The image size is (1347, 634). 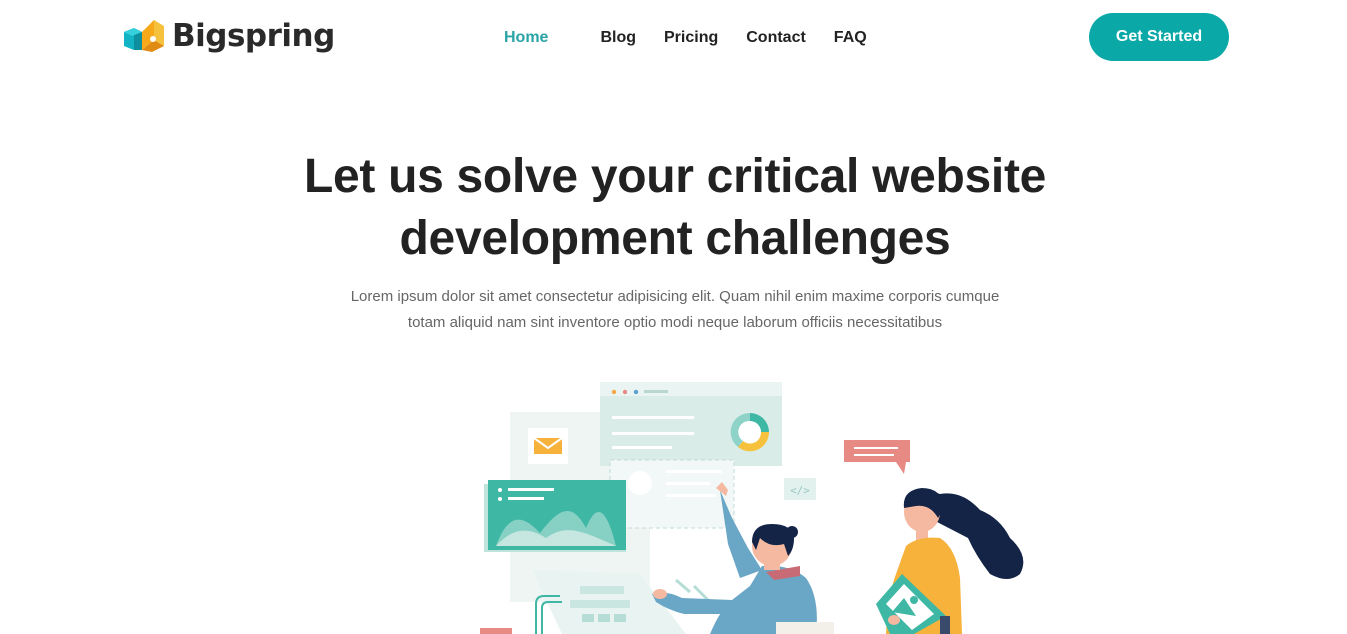 What do you see at coordinates (253, 36) in the screenshot?
I see `brand-name: Bigspring` at bounding box center [253, 36].